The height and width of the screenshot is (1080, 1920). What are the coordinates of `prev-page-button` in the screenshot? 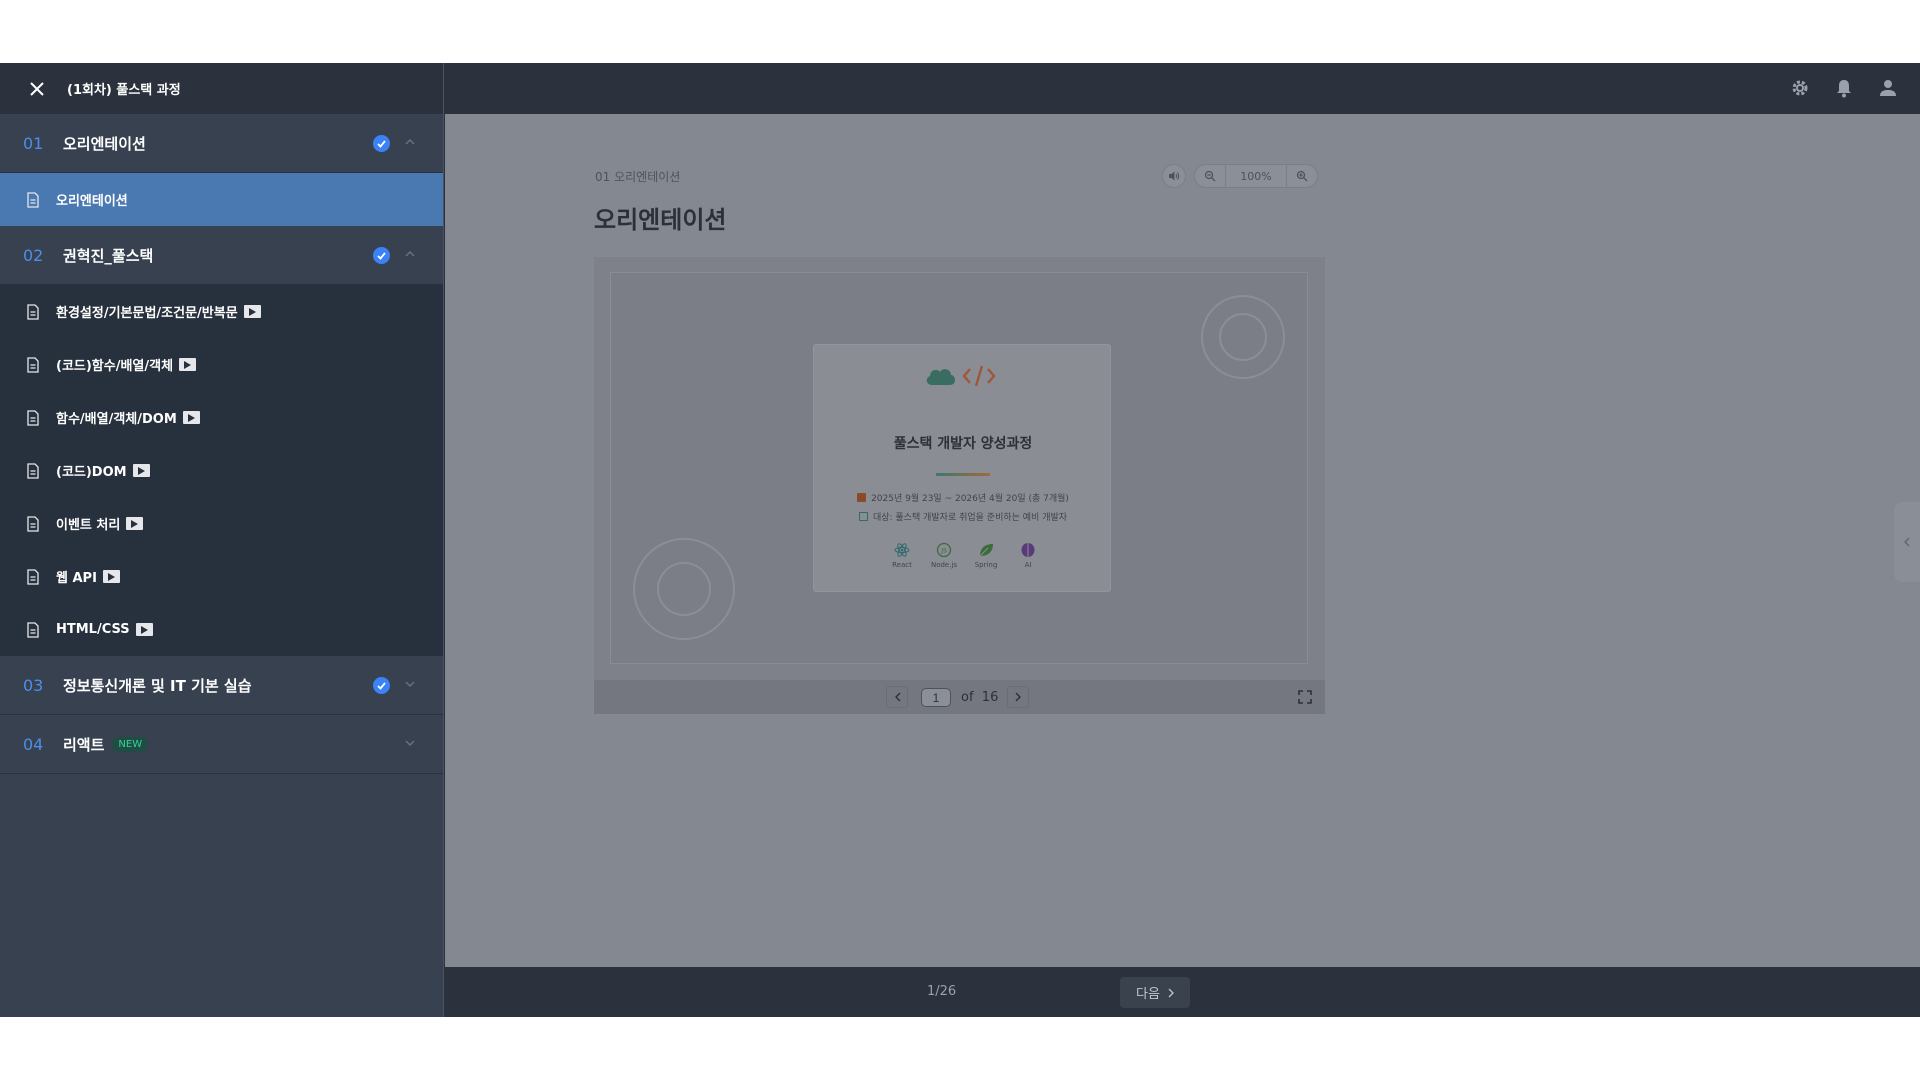 It's located at (897, 697).